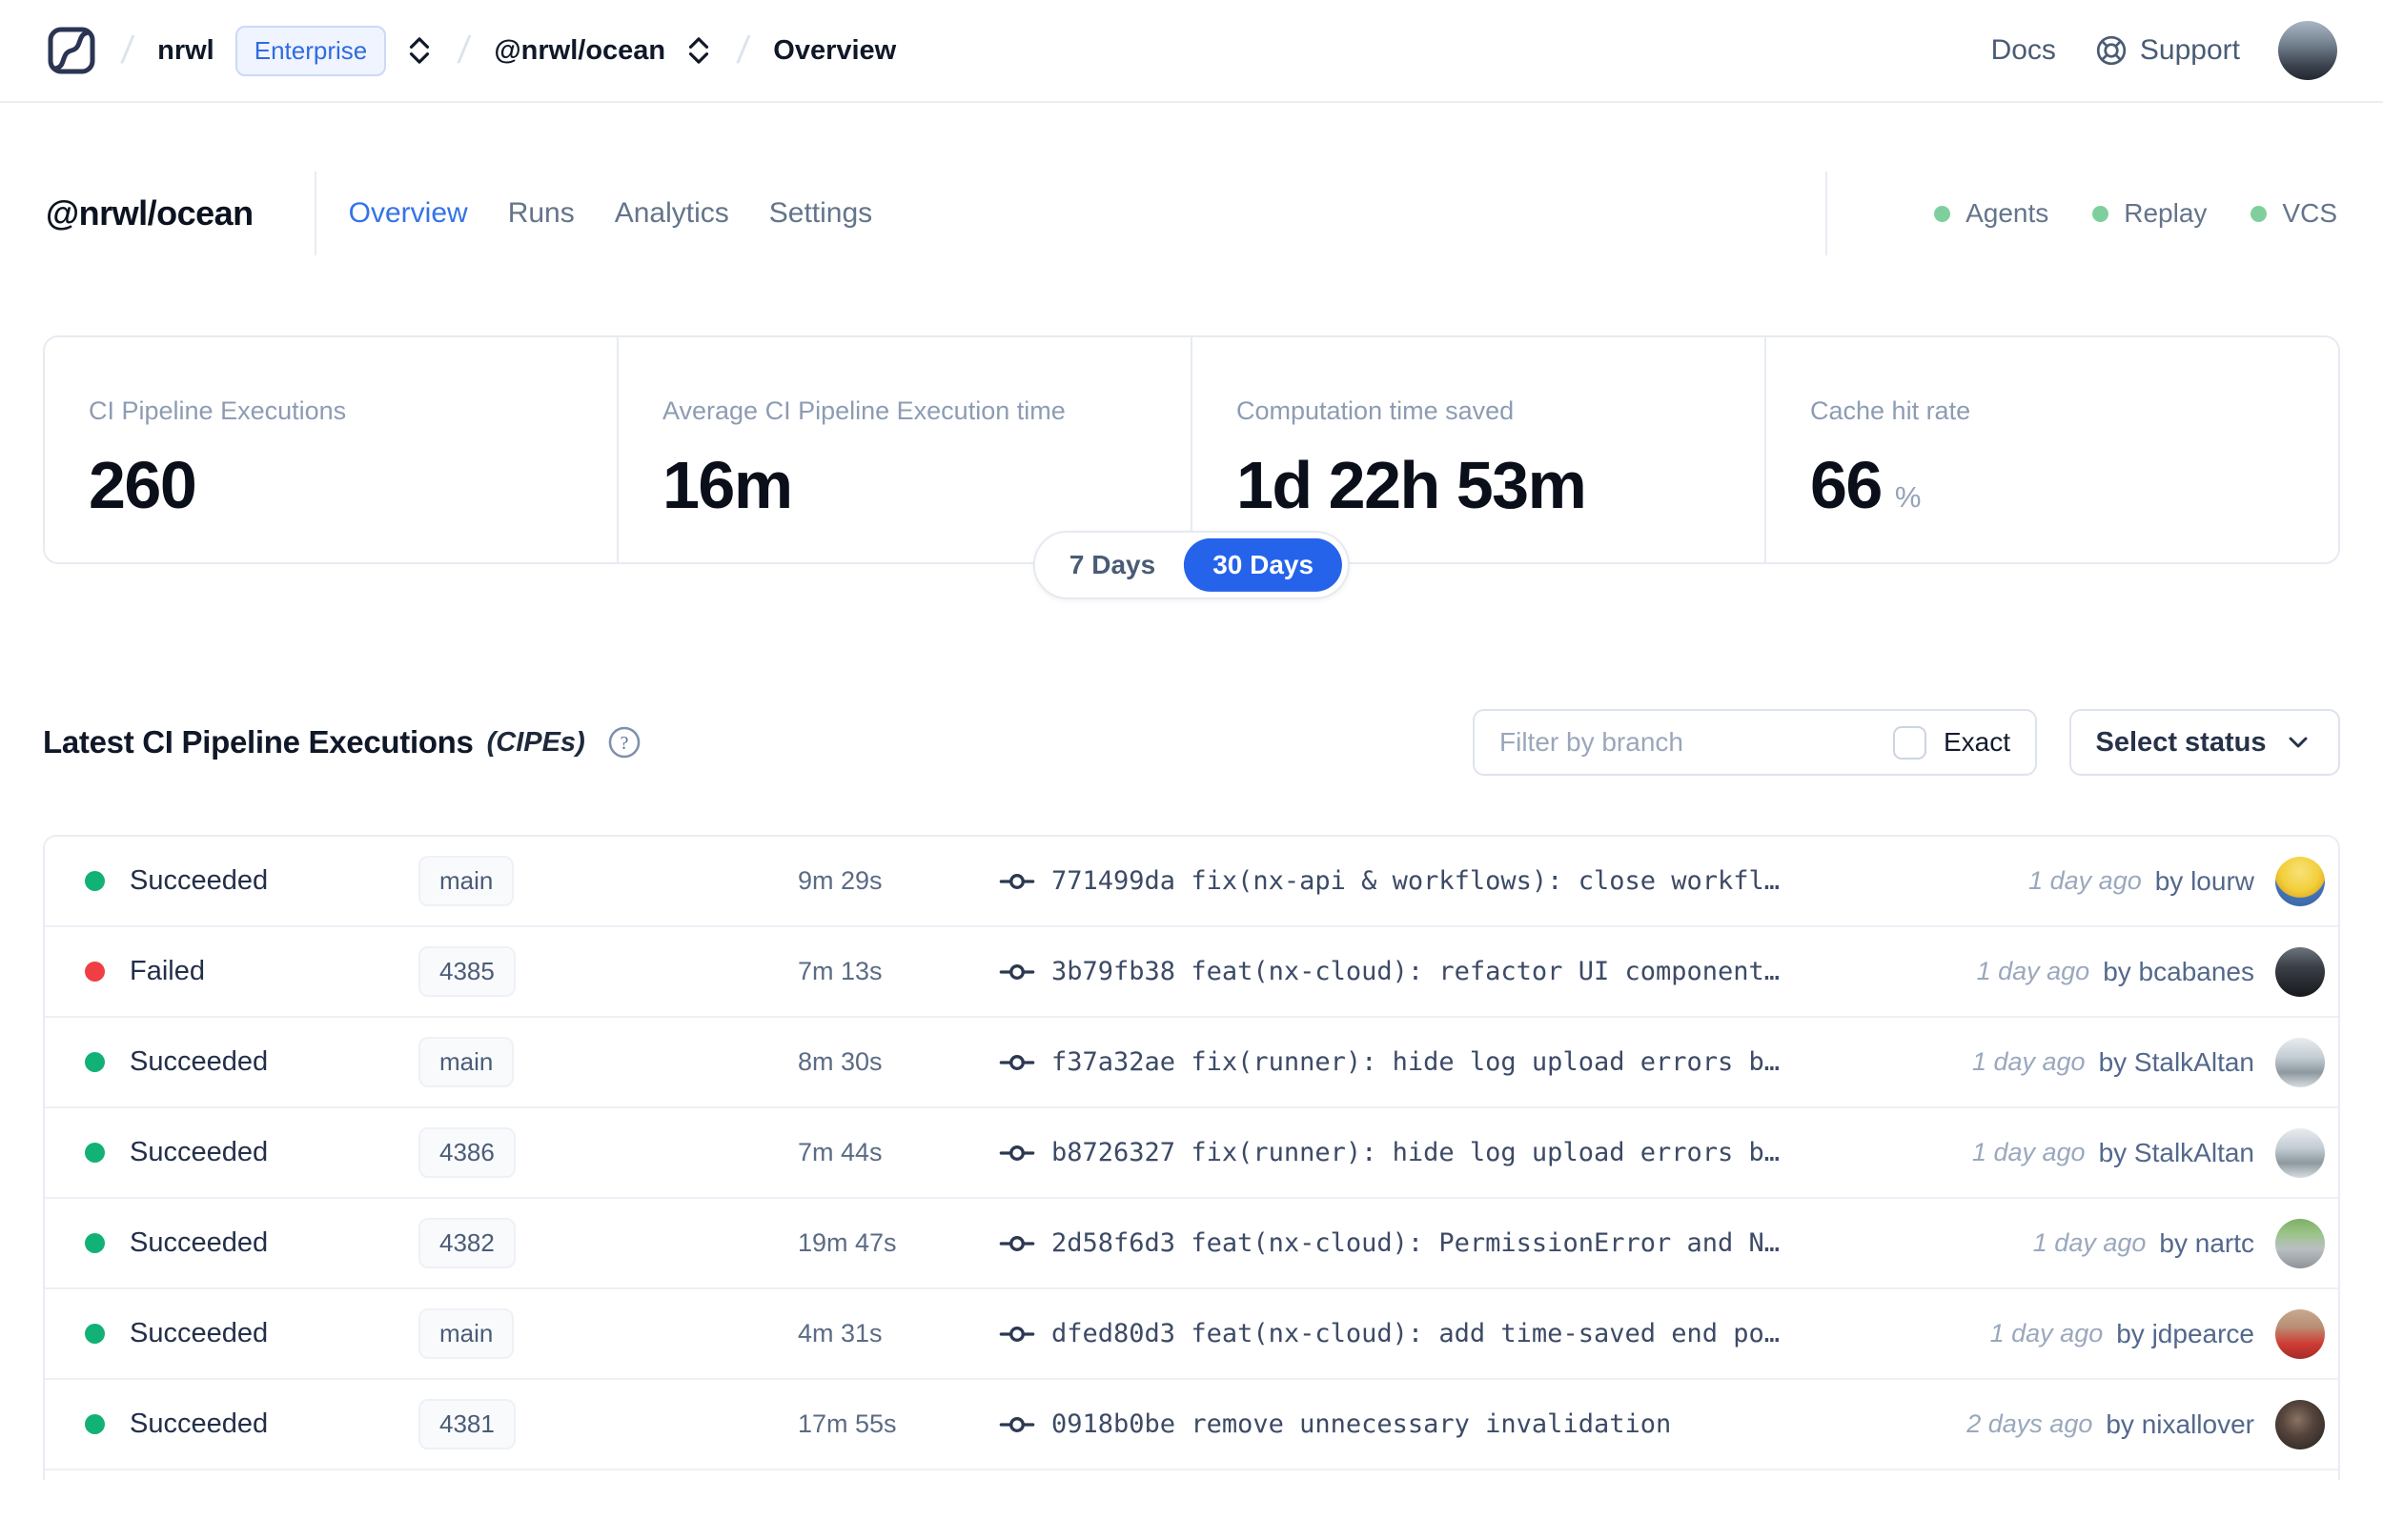  I want to click on duration: 4m 31s, so click(841, 1333).